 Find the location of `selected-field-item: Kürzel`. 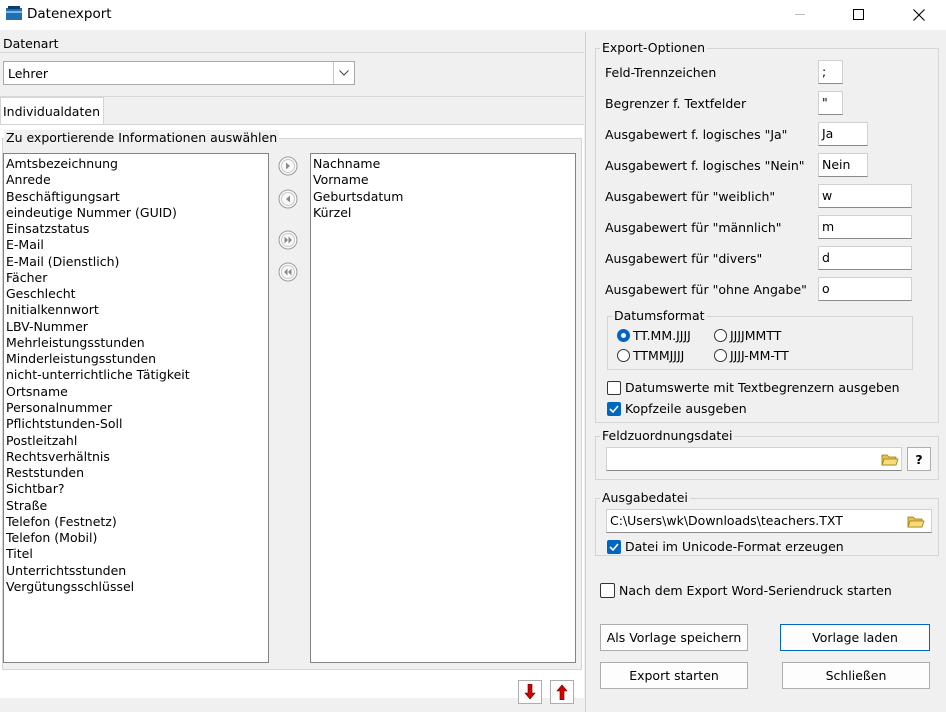

selected-field-item: Kürzel is located at coordinates (443, 213).